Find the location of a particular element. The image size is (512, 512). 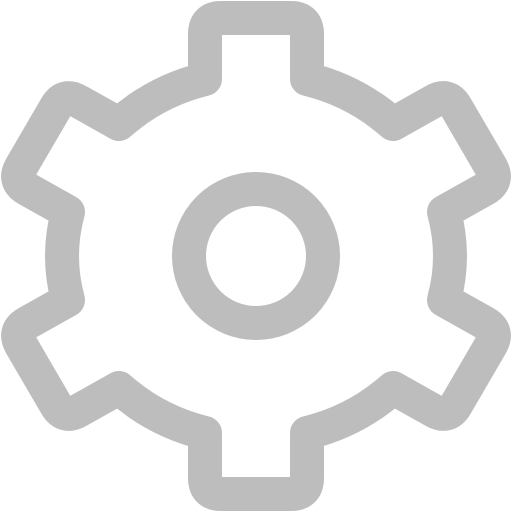

gear-center-ring is located at coordinates (256, 256).